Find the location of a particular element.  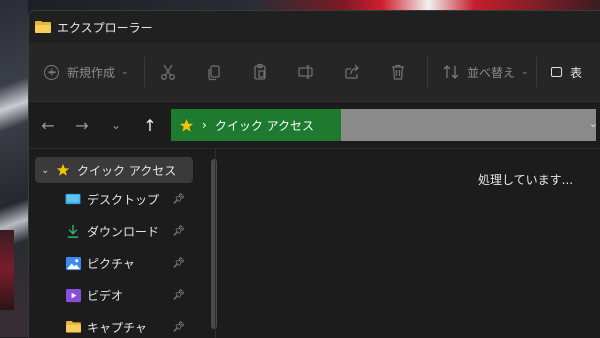

sidebar-item-captures: キャプチャ 📌︎ is located at coordinates (118, 324).